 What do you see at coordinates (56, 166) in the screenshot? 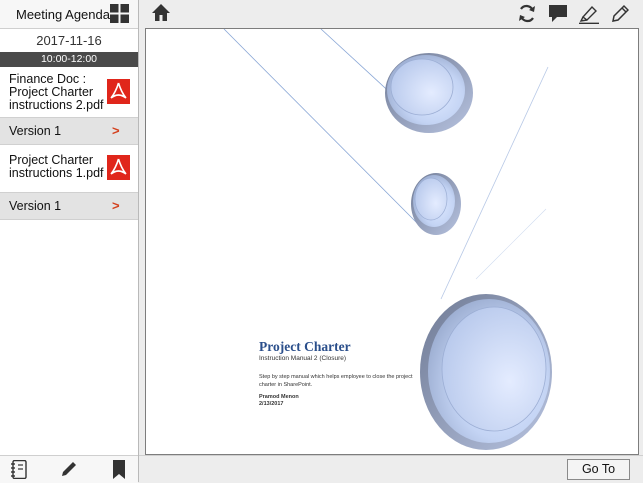
I see `document-name: Project Charter instructions 1.pdf` at bounding box center [56, 166].